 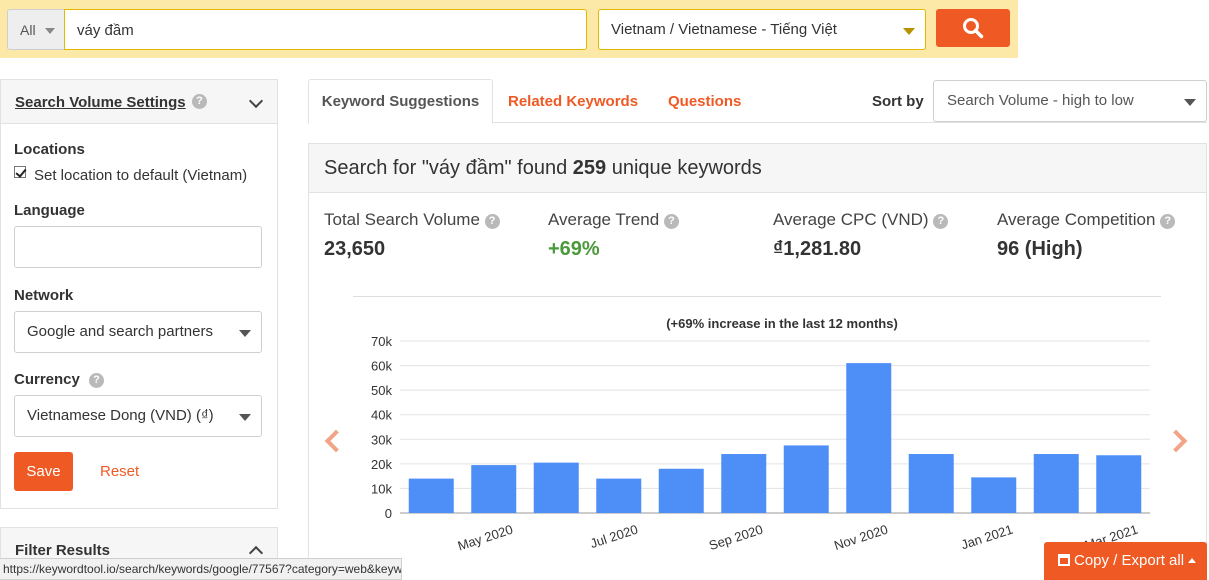 What do you see at coordinates (485, 538) in the screenshot?
I see `x-tick-label: May 2020` at bounding box center [485, 538].